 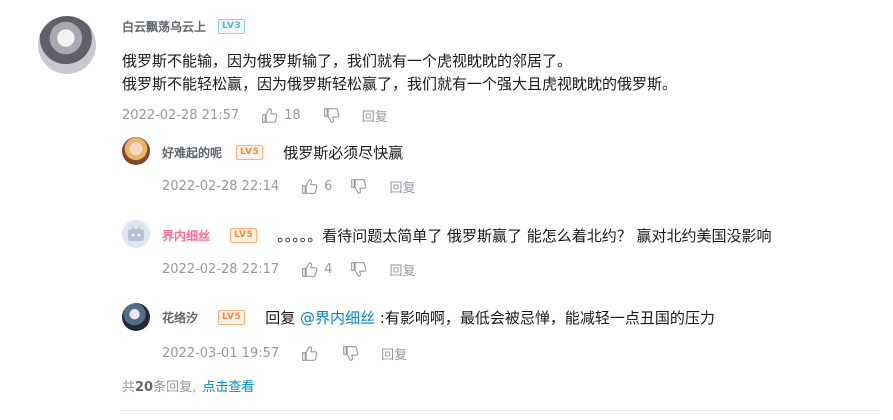 What do you see at coordinates (288, 186) in the screenshot?
I see `reply-meta: 2022-02-28 22:14 6 回复` at bounding box center [288, 186].